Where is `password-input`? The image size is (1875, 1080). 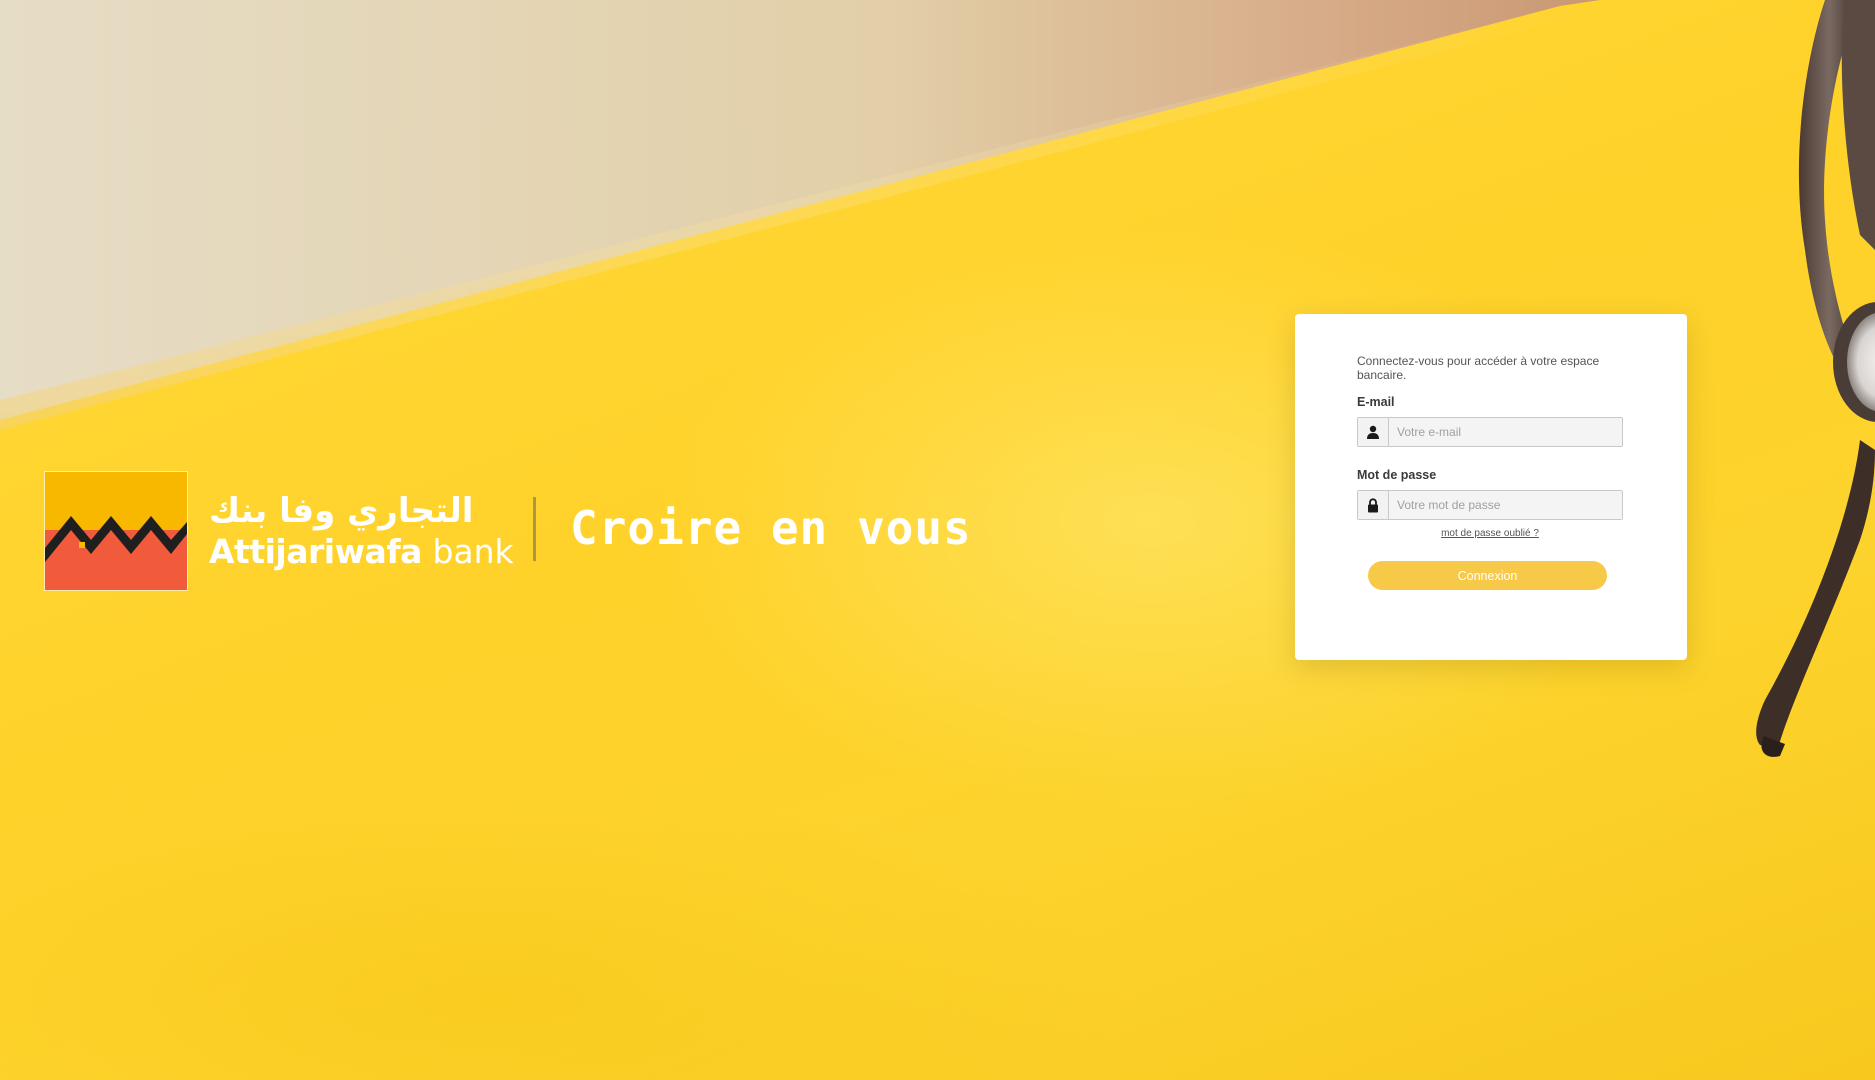
password-input is located at coordinates (1505, 505).